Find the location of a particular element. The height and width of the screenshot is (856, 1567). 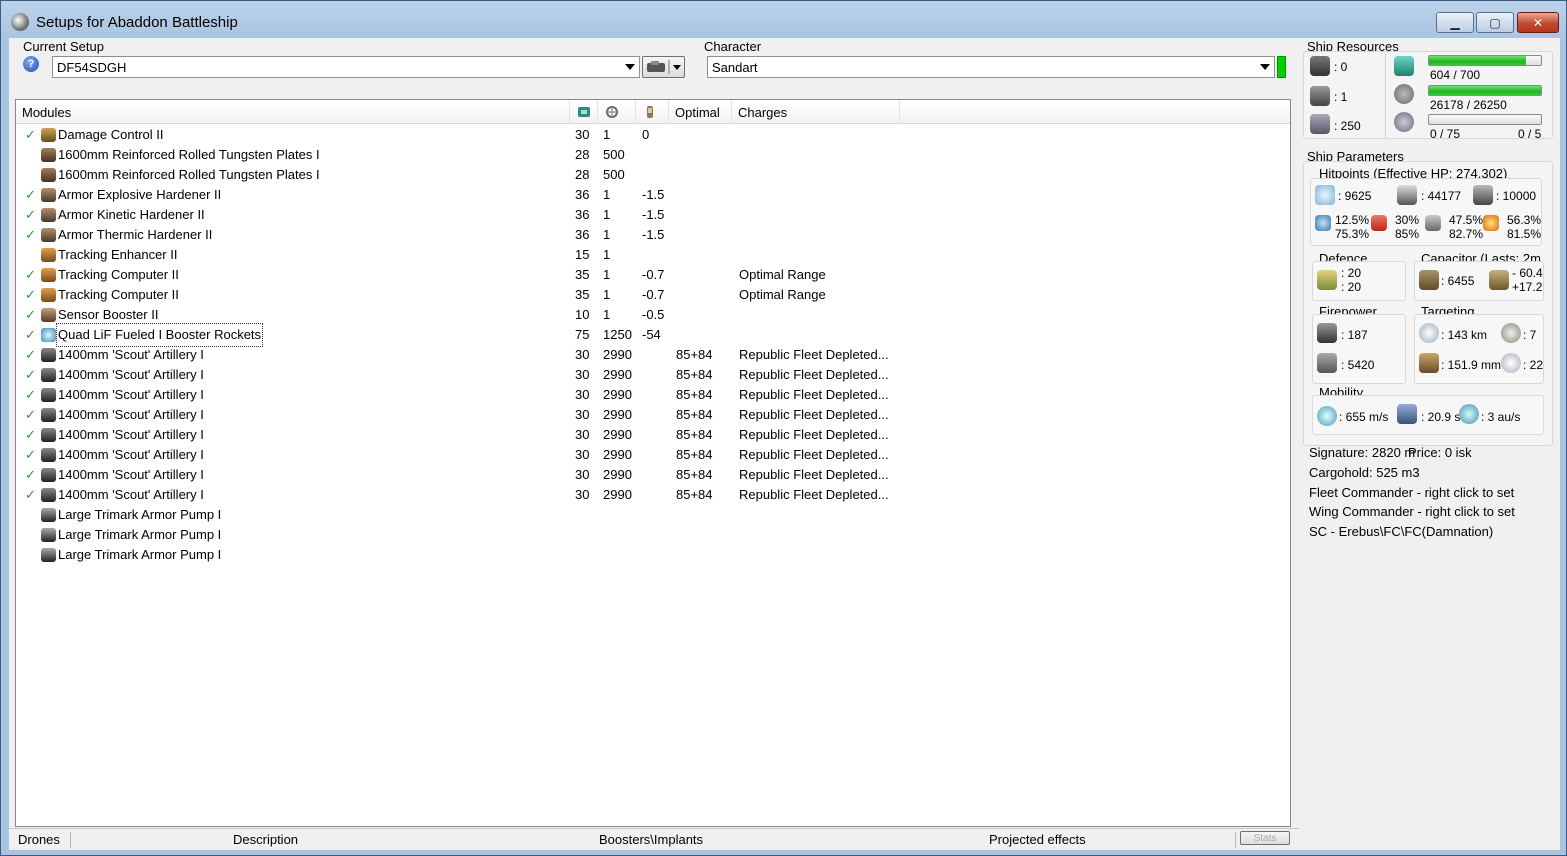

module-name: Armor Kinetic Hardener II is located at coordinates (131, 214).